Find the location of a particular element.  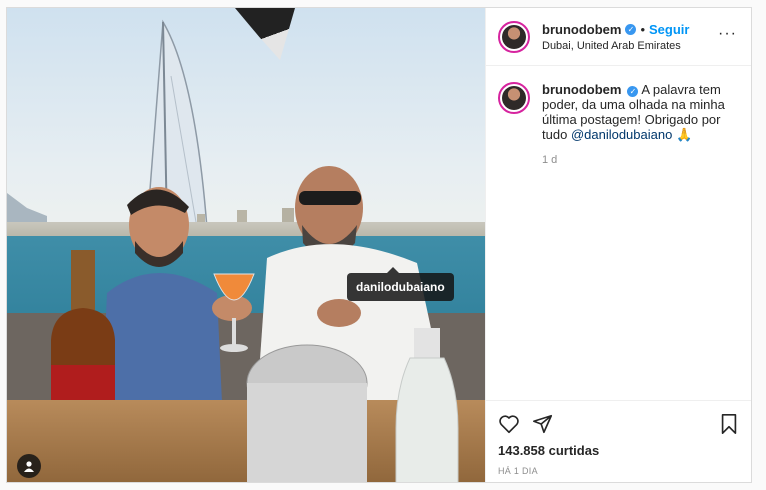

avatar is located at coordinates (514, 36).